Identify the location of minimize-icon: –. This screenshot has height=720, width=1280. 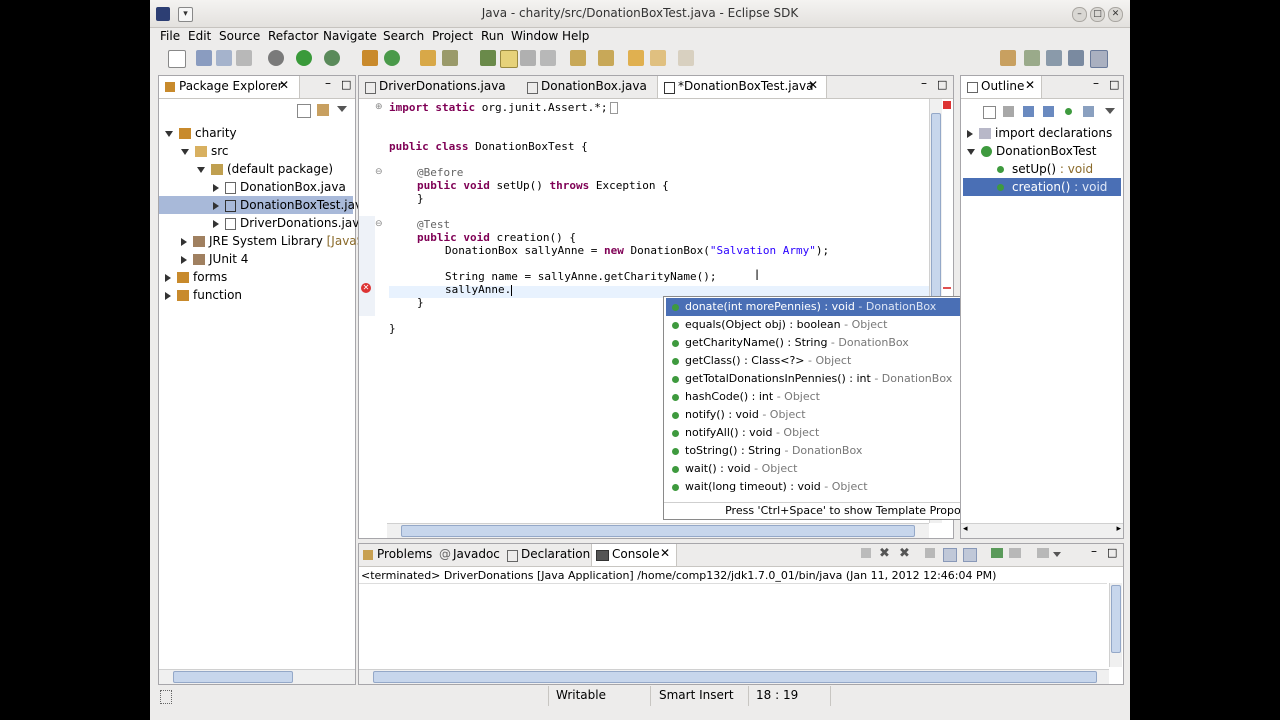
(1079, 14).